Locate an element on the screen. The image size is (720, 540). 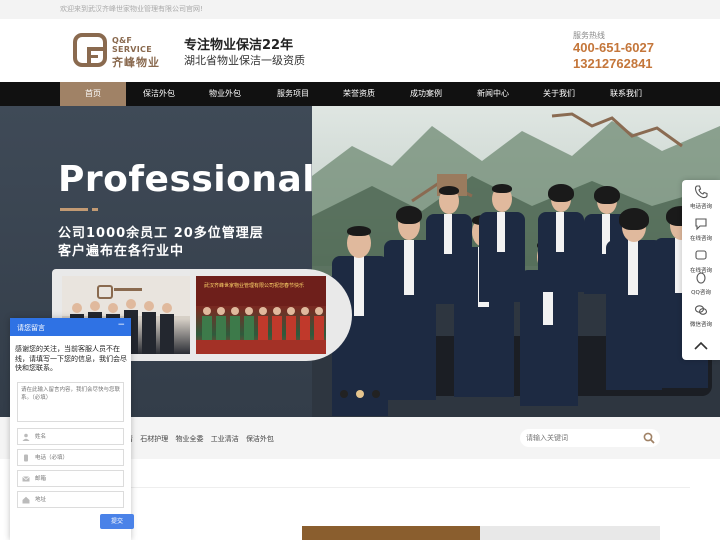
submit-button: 提交 is located at coordinates (117, 521).